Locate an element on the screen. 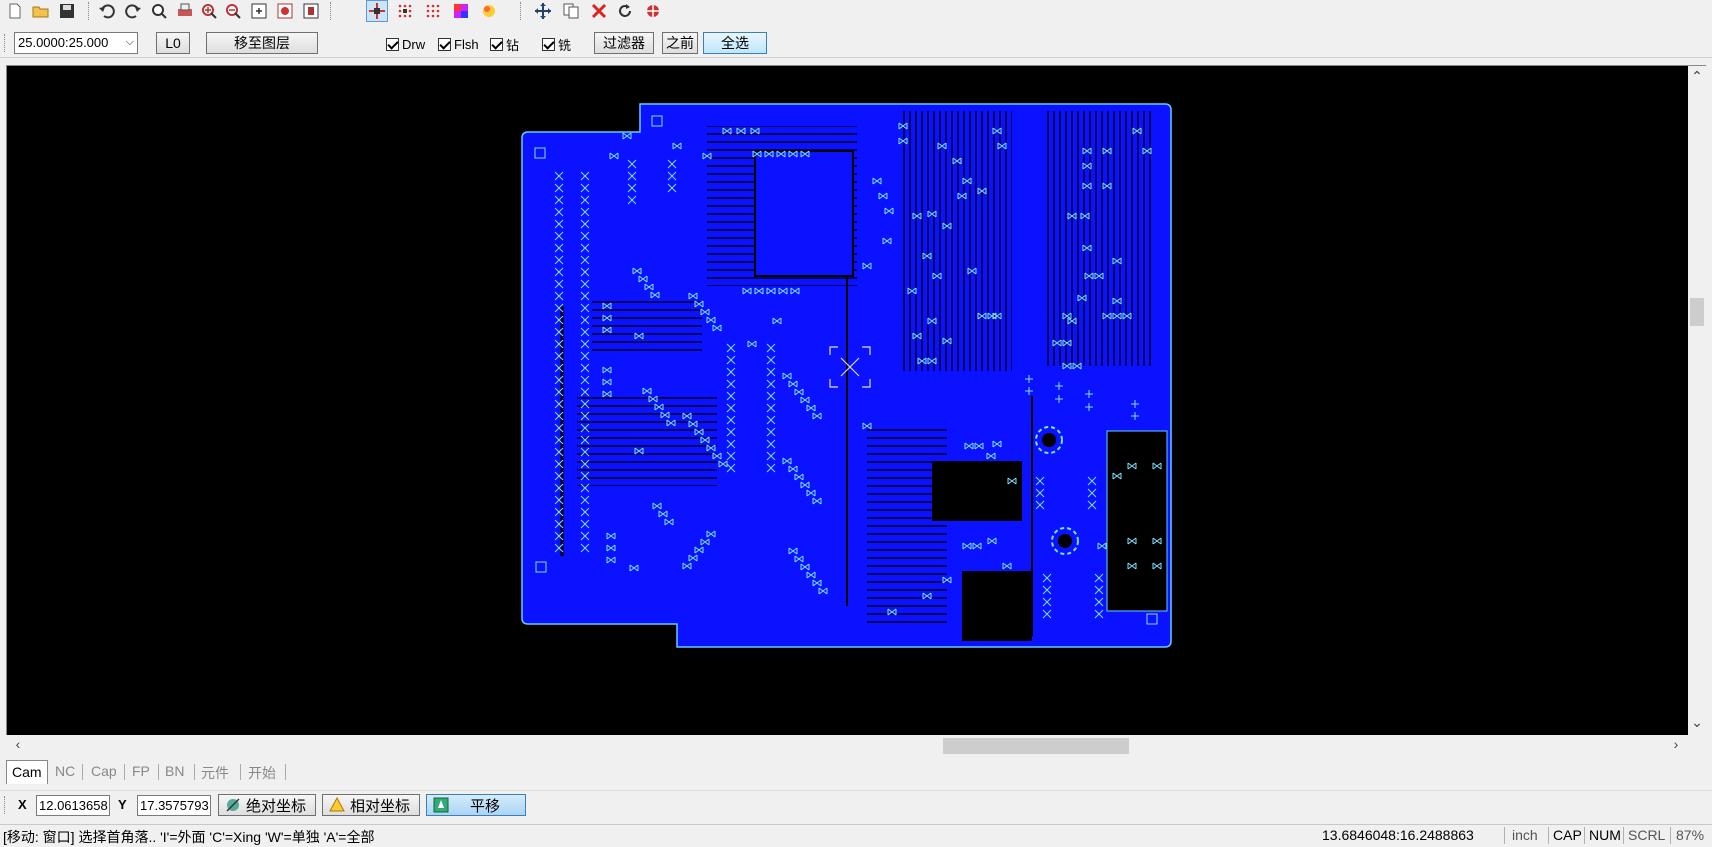  drill-checkbox-label: 钻 is located at coordinates (513, 45).